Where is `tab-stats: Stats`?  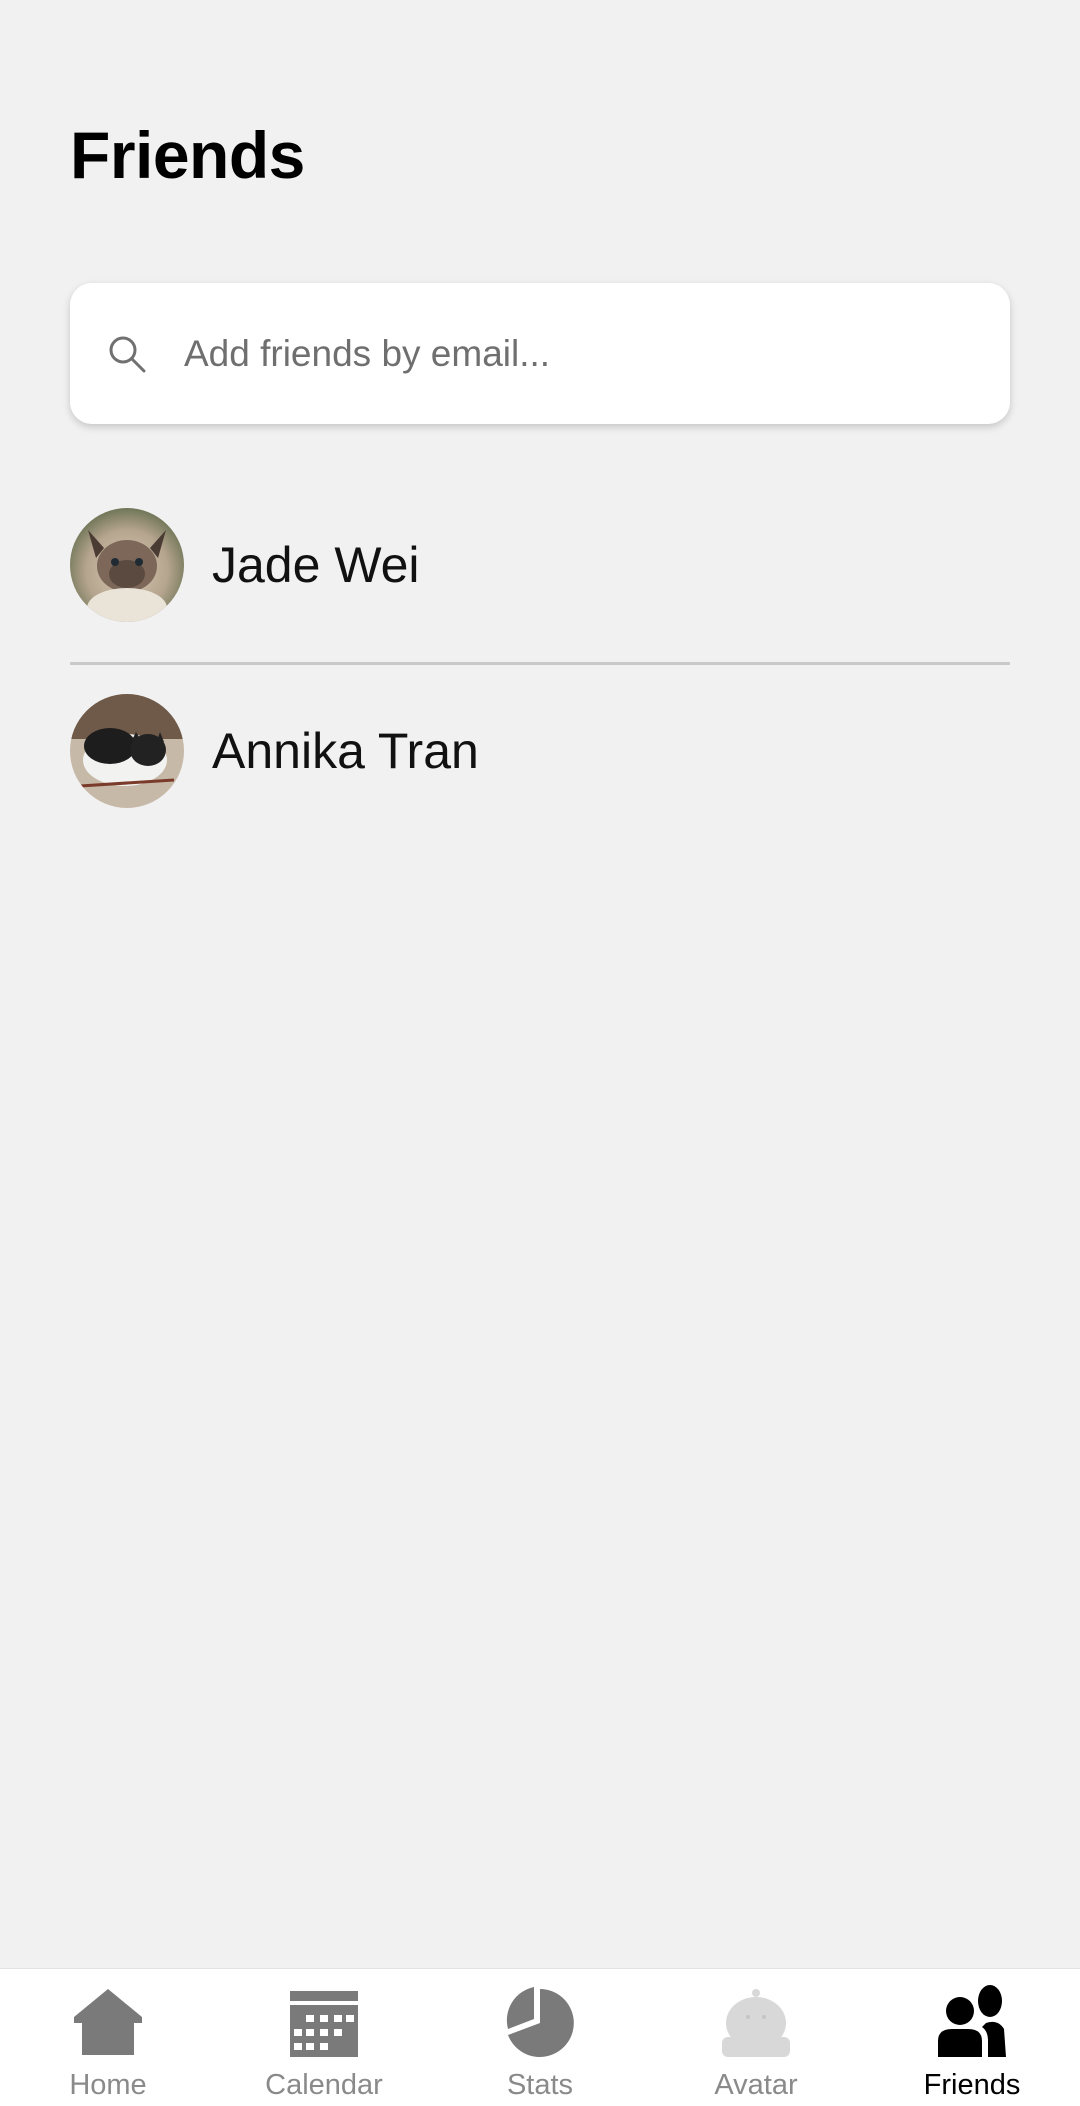
tab-stats: Stats is located at coordinates (540, 2037).